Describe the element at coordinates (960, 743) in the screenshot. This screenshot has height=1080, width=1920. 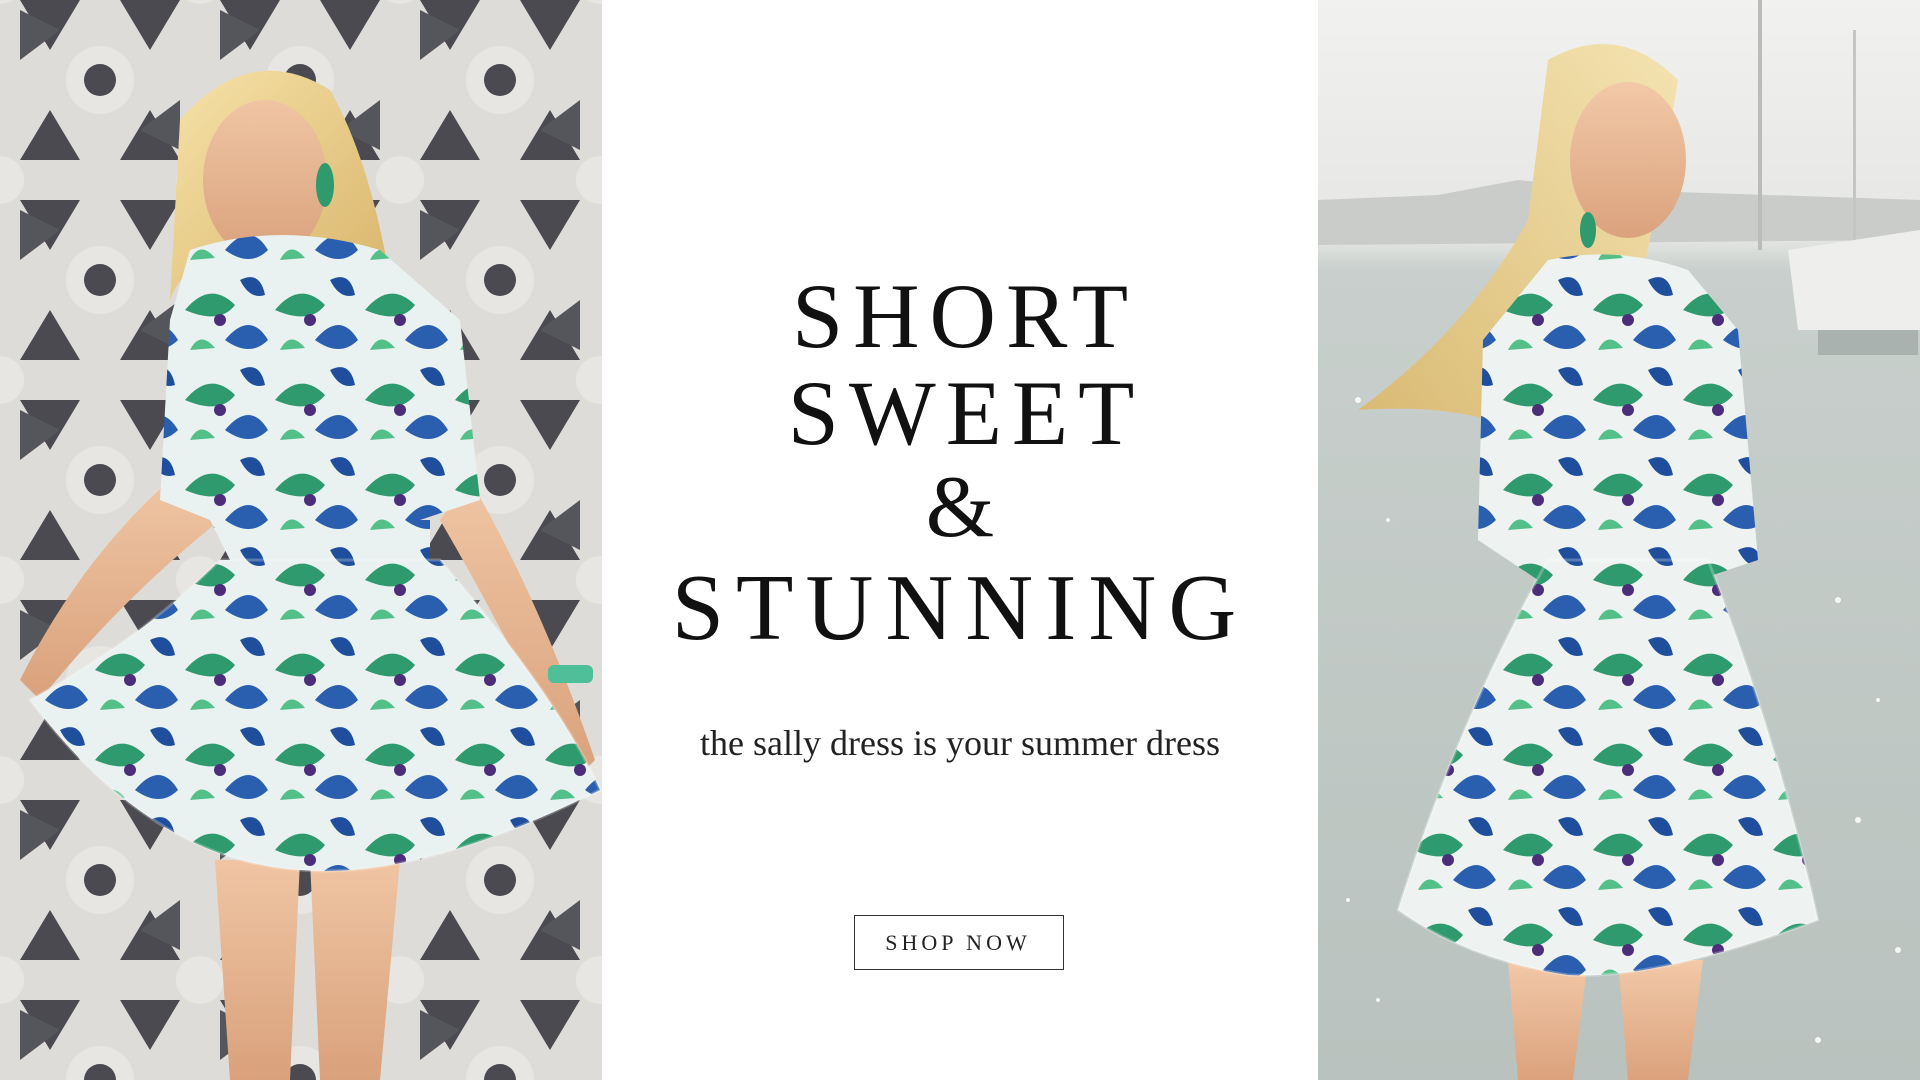
I see `hero-tagline: the sally dress is your summer dress` at that location.